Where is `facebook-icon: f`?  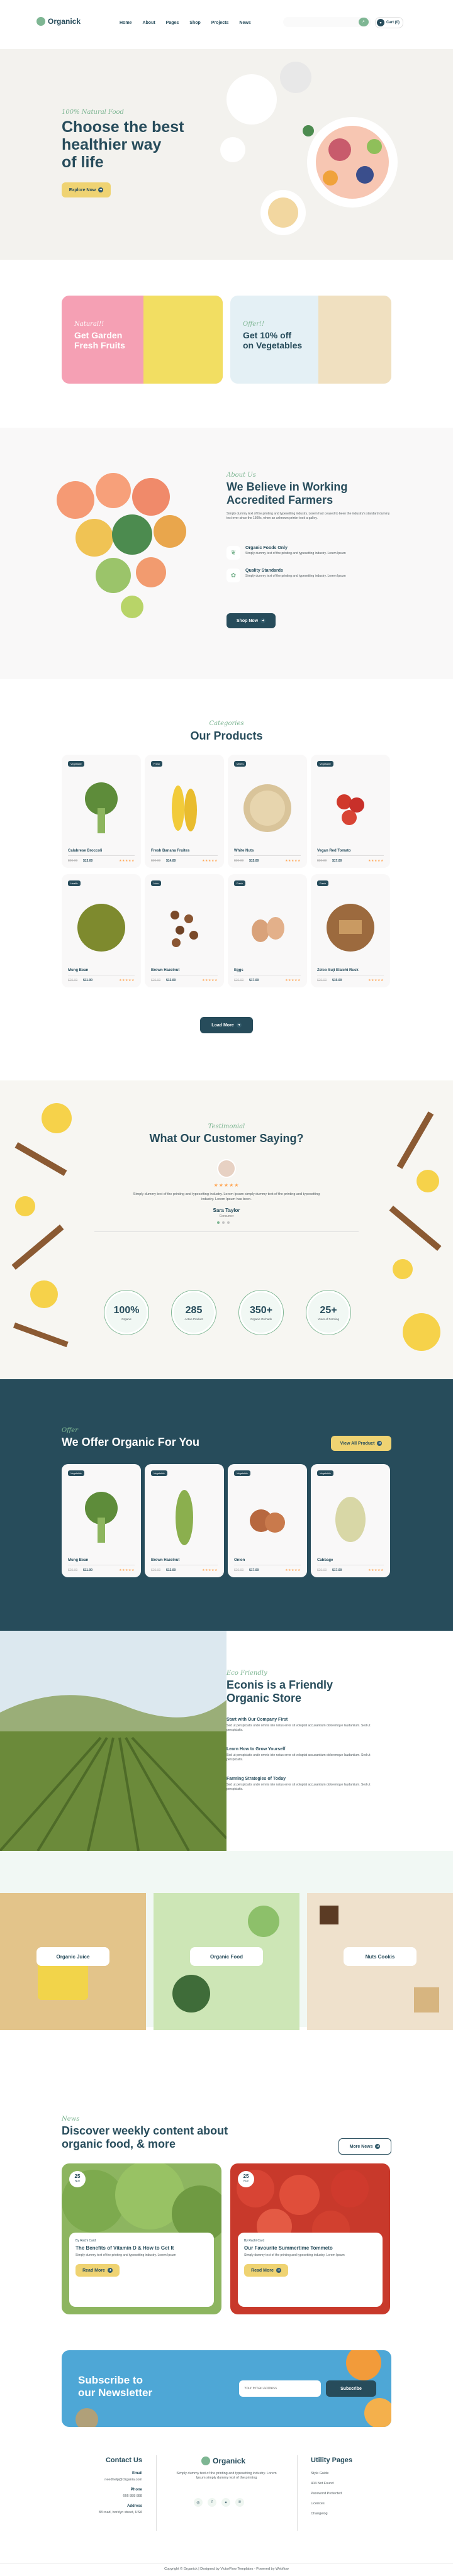 facebook-icon: f is located at coordinates (212, 2502).